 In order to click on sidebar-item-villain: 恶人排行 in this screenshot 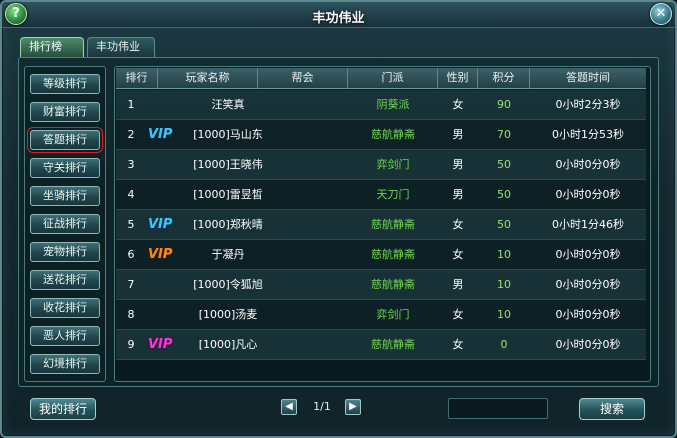, I will do `click(65, 336)`.